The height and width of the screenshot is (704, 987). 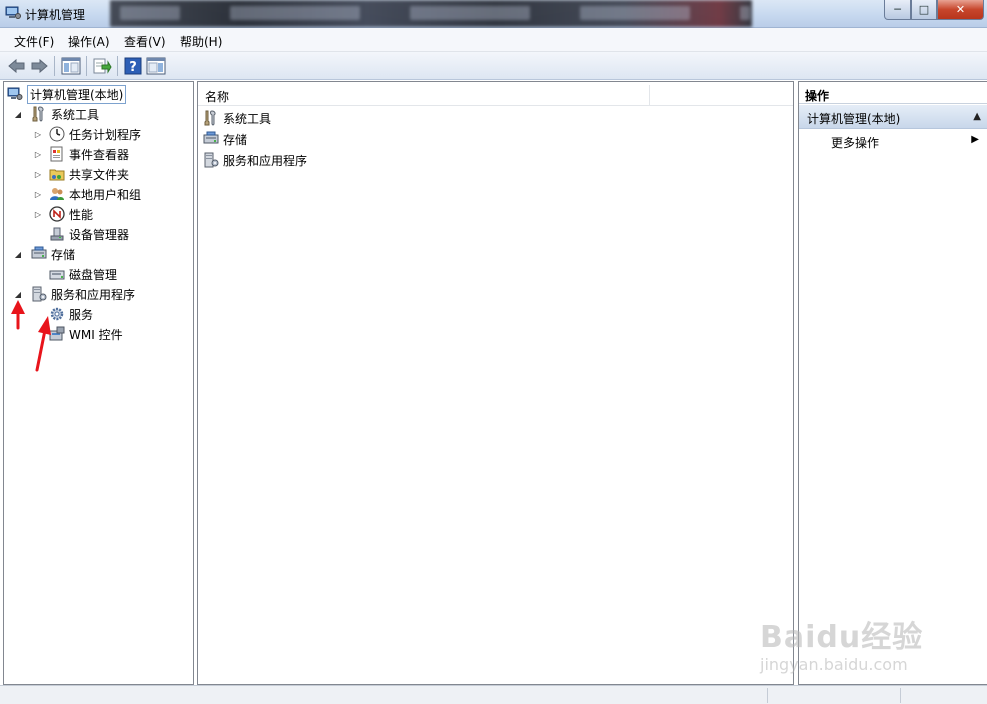 I want to click on more-actions-label: 更多操作, so click(x=855, y=143).